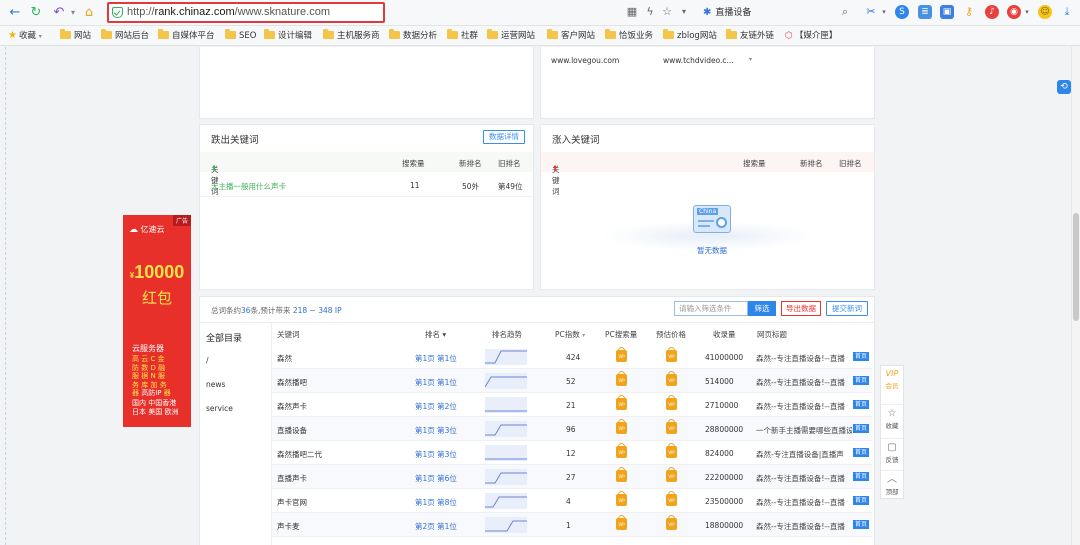 The width and height of the screenshot is (1080, 545). I want to click on search-box: ✱ 直播设备, so click(778, 12).